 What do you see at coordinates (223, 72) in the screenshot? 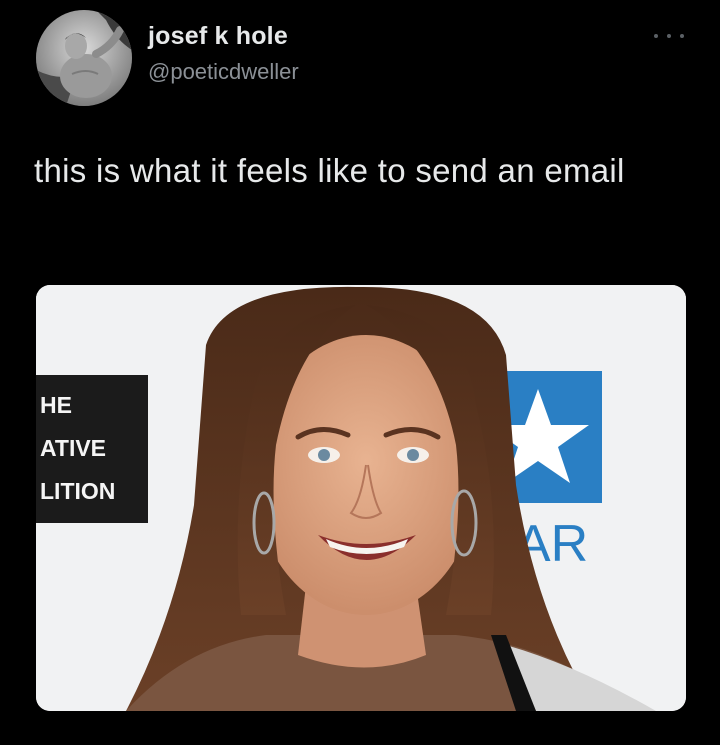
I see `handle: @poeticdweller` at bounding box center [223, 72].